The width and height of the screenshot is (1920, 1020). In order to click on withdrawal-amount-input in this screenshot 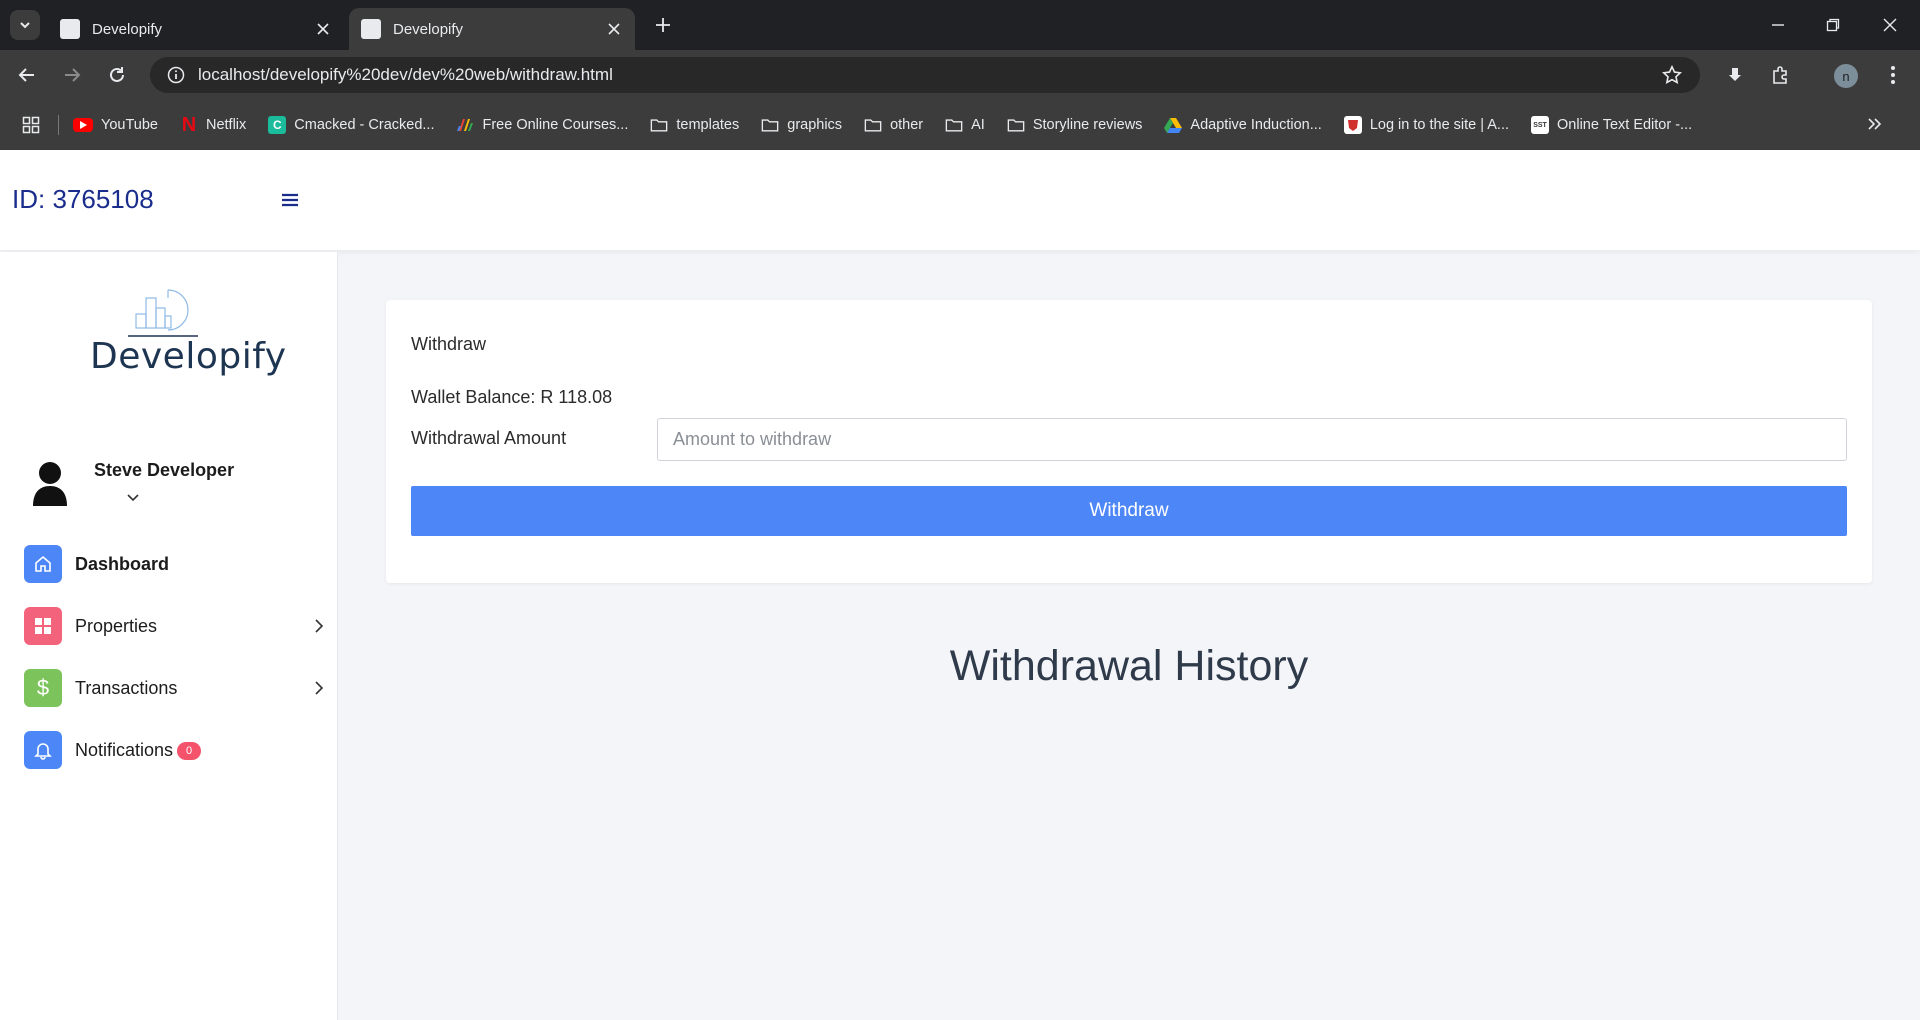, I will do `click(1252, 439)`.